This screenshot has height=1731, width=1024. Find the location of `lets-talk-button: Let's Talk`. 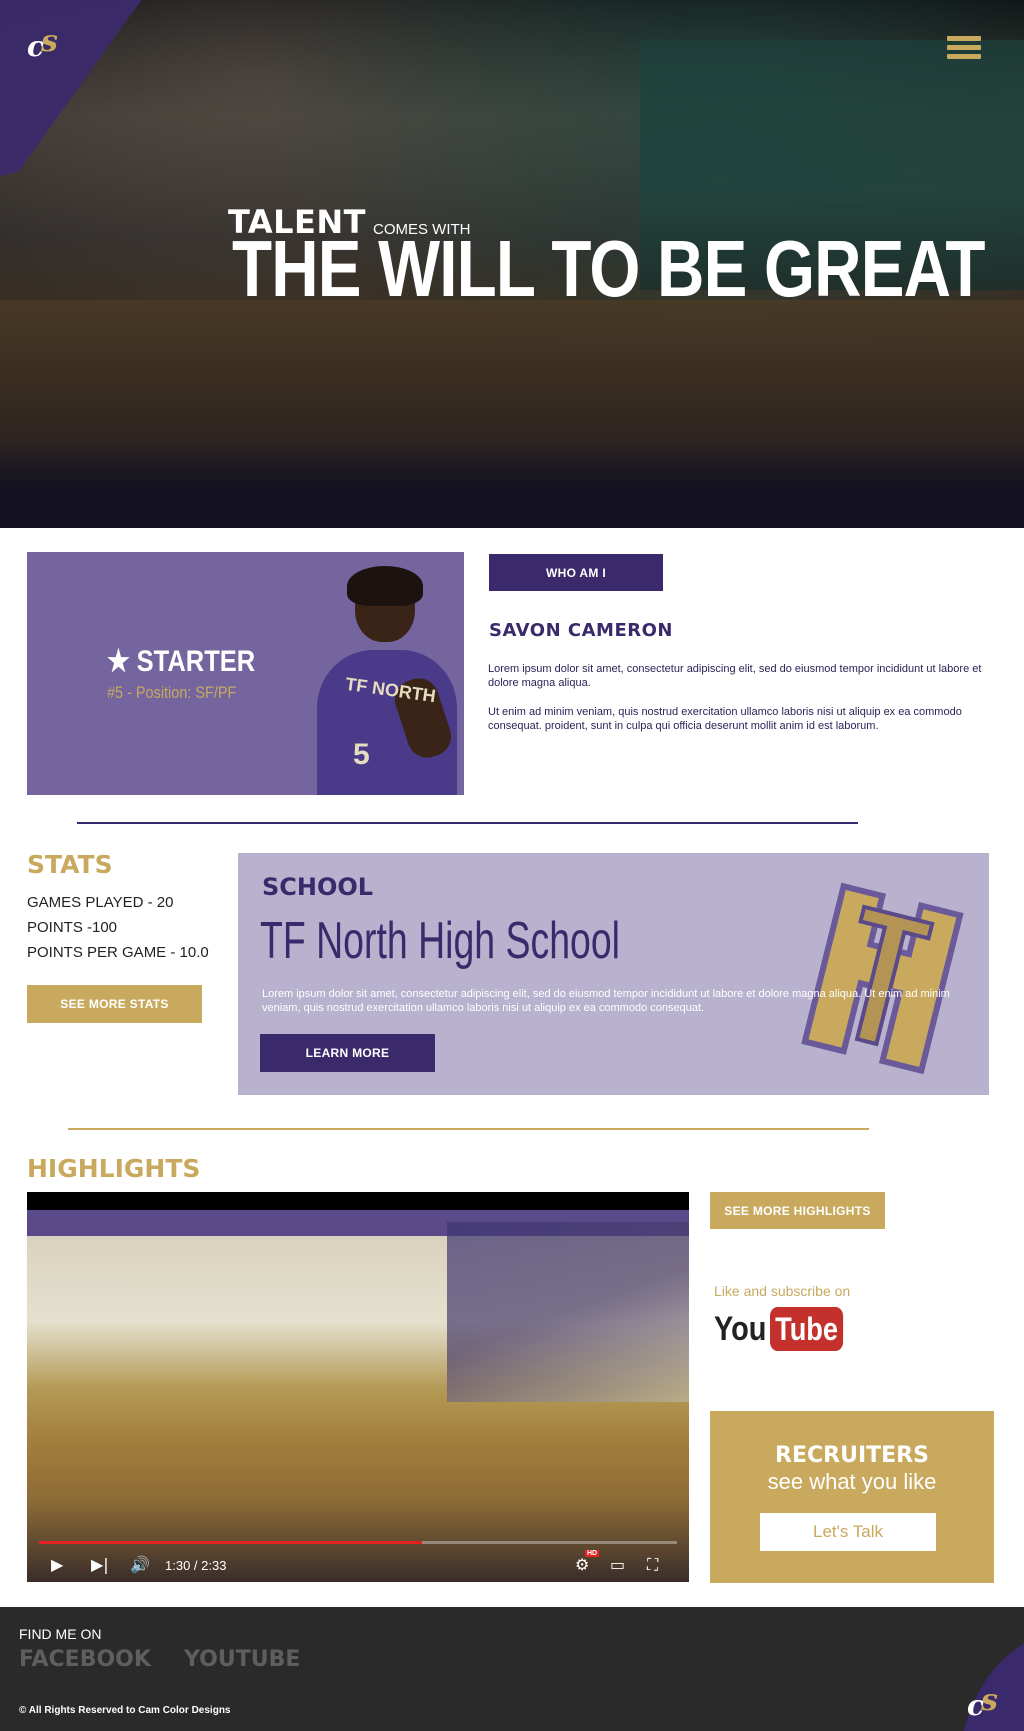

lets-talk-button: Let's Talk is located at coordinates (848, 1532).